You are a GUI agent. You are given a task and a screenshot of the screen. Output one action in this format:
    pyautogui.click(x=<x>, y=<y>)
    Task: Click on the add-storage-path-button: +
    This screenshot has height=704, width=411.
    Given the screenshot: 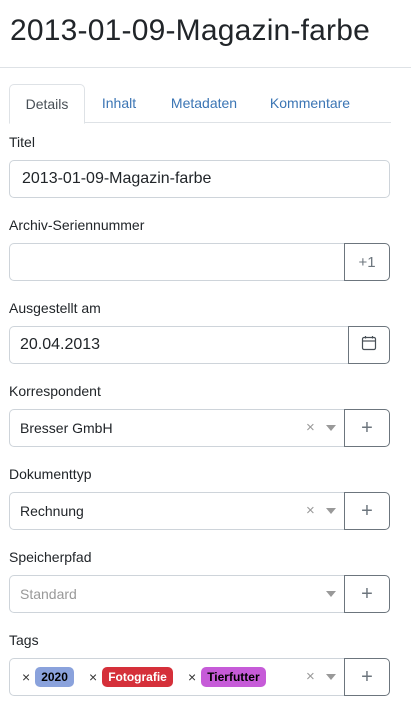 What is the action you would take?
    pyautogui.click(x=367, y=594)
    